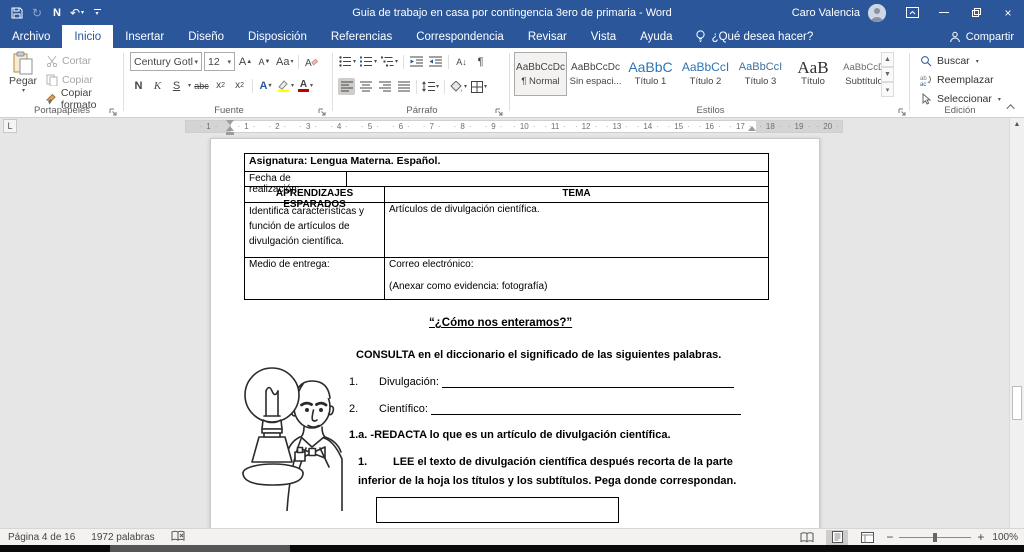  Describe the element at coordinates (887, 59) in the screenshot. I see `styles-scroll-up-icon: ▲` at that location.